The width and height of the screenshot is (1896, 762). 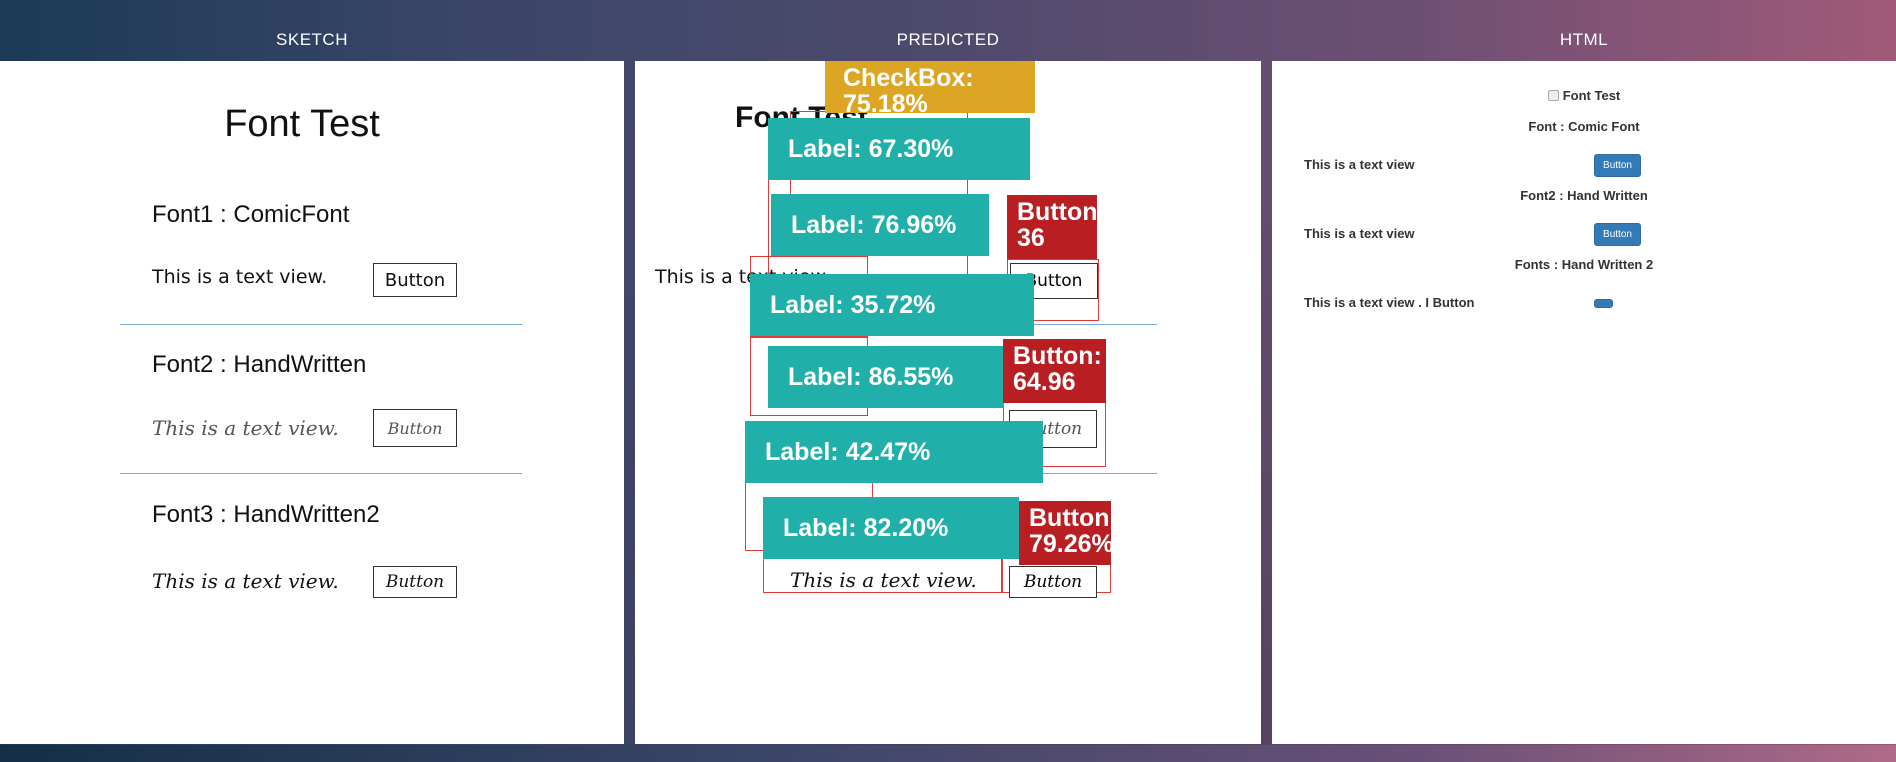 I want to click on html-font1-heading: Font : Comic Font, so click(x=1584, y=126).